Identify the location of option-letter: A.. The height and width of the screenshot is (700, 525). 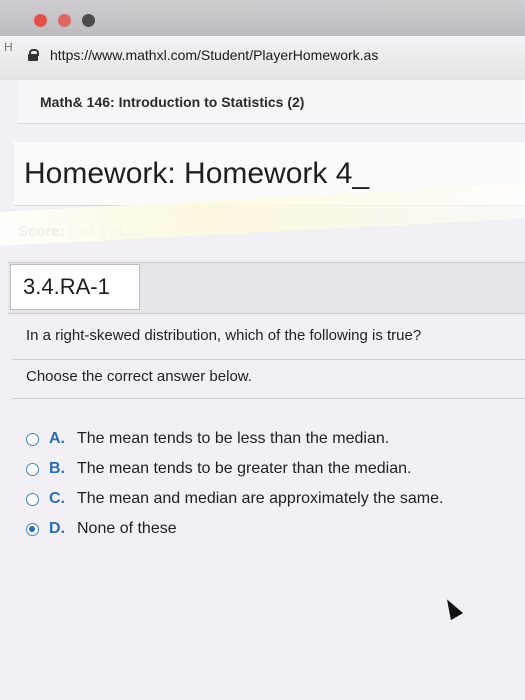
(57, 438).